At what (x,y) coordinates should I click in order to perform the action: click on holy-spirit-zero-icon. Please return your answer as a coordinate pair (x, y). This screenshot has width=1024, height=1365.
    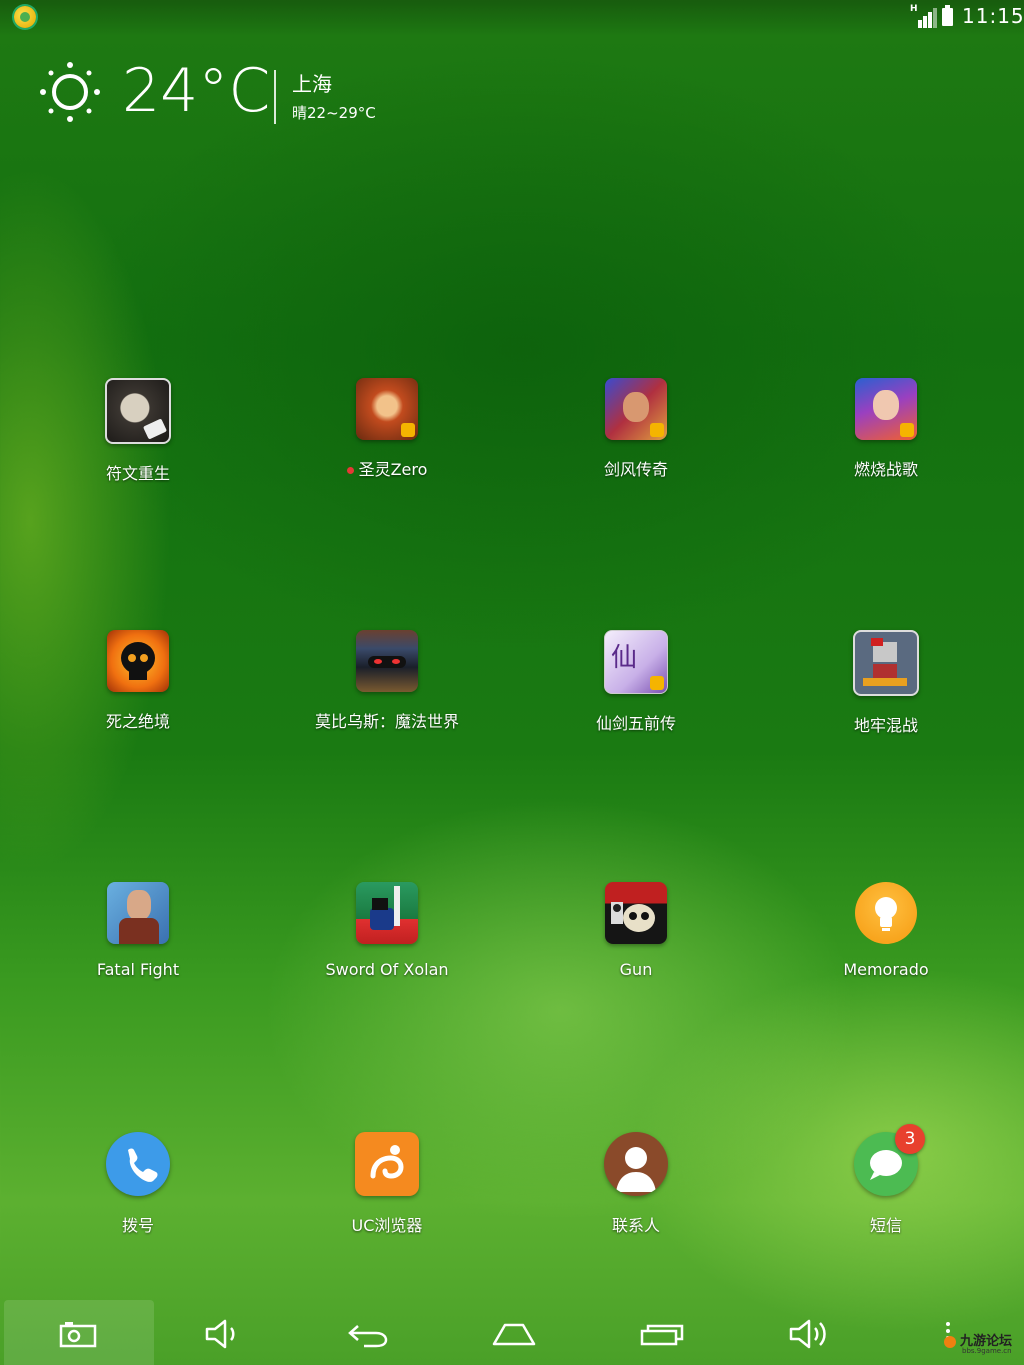
    Looking at the image, I should click on (387, 409).